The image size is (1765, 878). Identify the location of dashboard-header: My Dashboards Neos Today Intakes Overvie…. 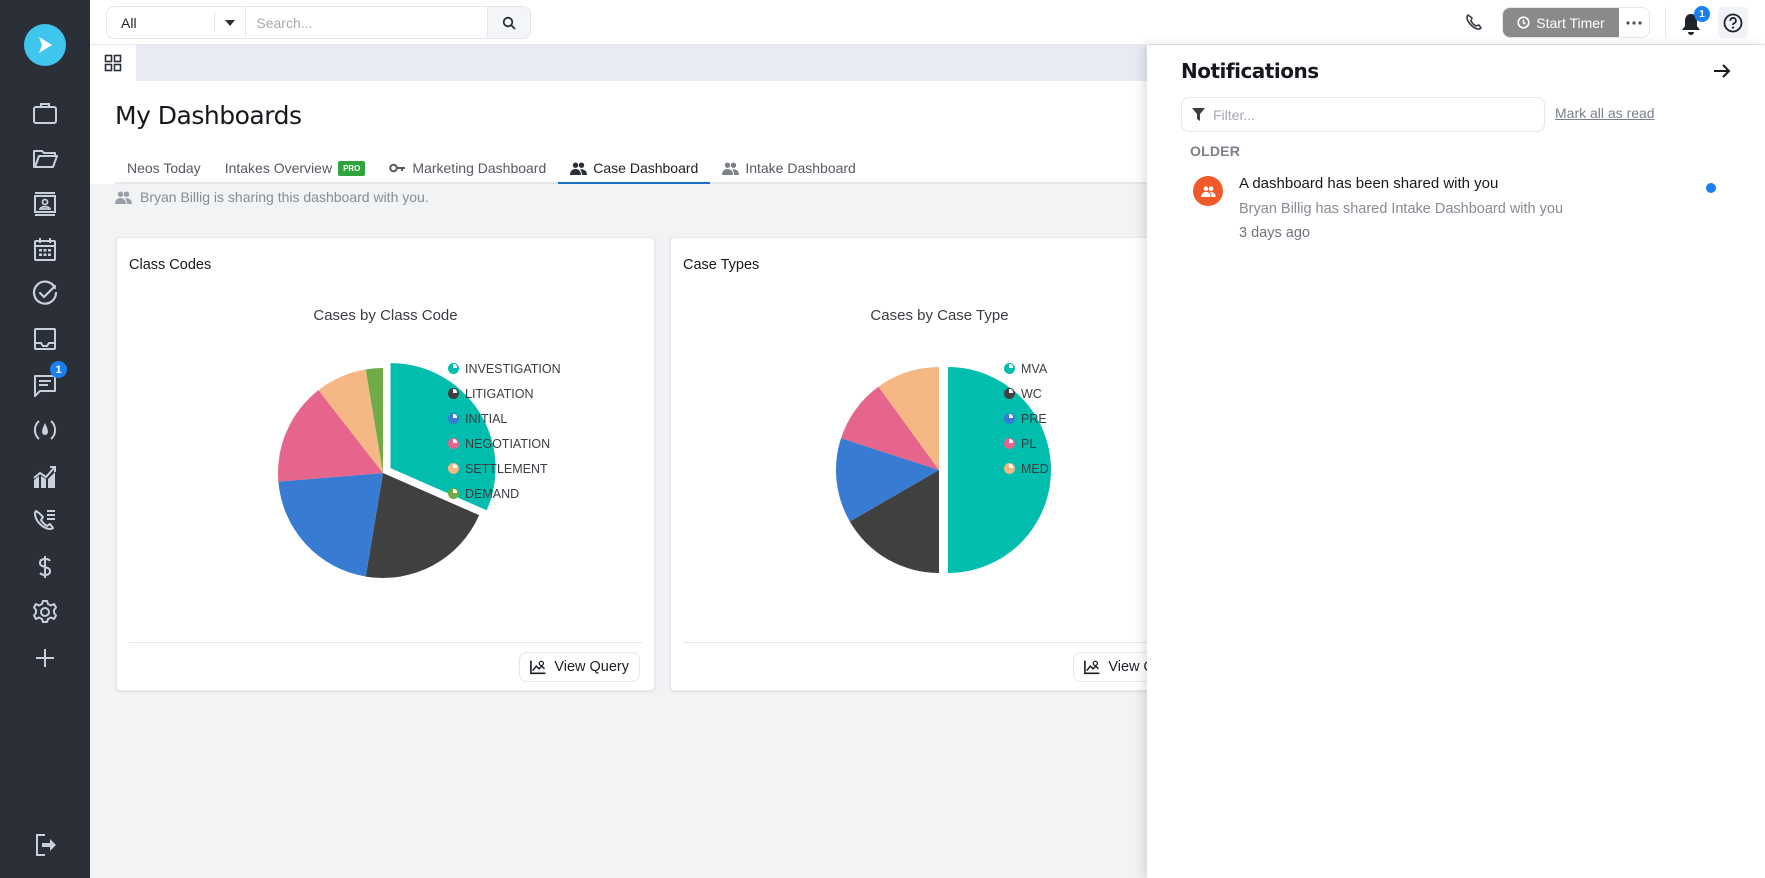
(618, 132).